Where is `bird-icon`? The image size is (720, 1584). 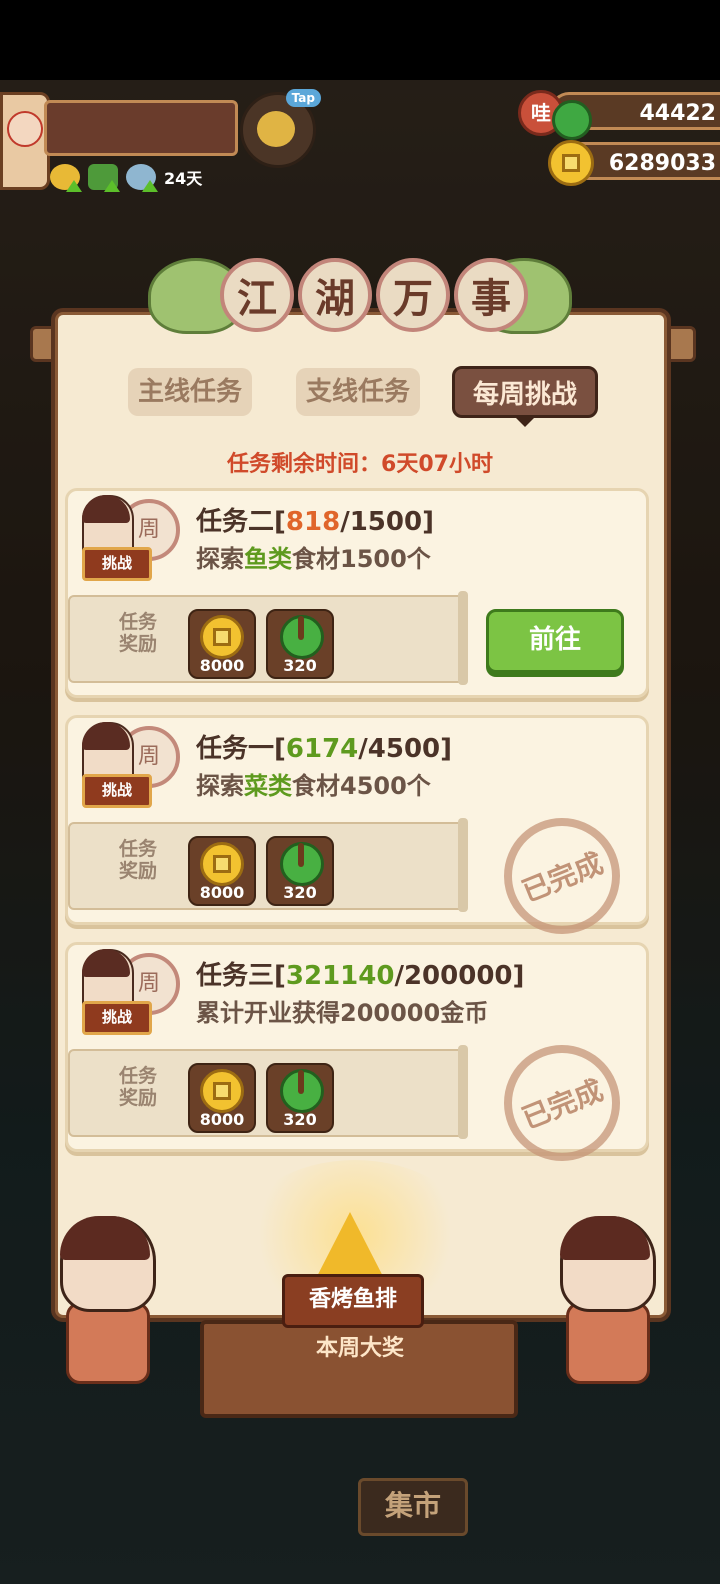 bird-icon is located at coordinates (276, 129).